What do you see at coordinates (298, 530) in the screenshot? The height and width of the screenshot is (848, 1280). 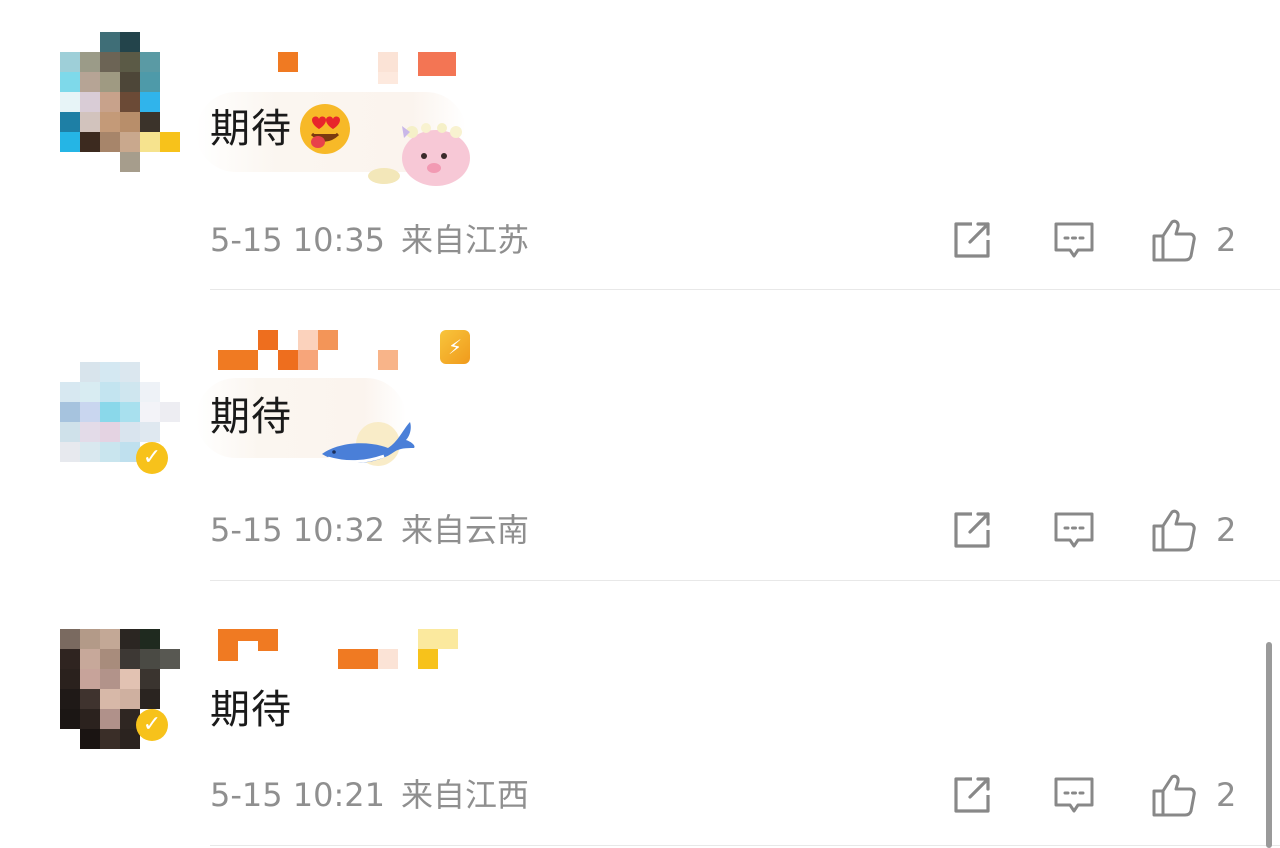 I see `comment-timestamp: 5-15 10:32` at bounding box center [298, 530].